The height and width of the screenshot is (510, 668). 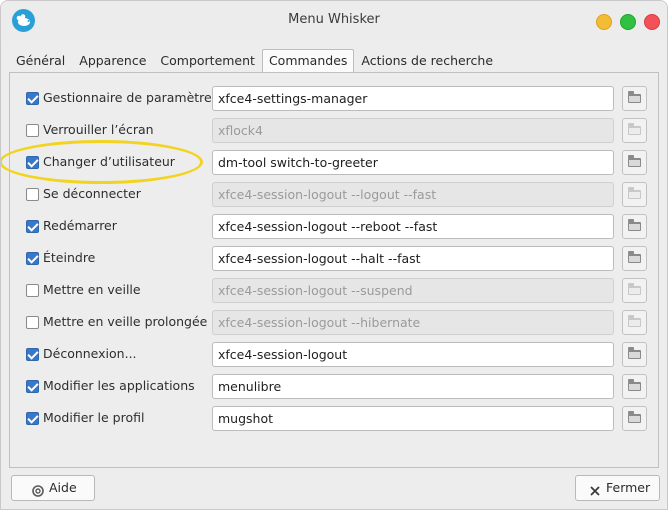 I want to click on hibernate-browse-button, so click(x=634, y=322).